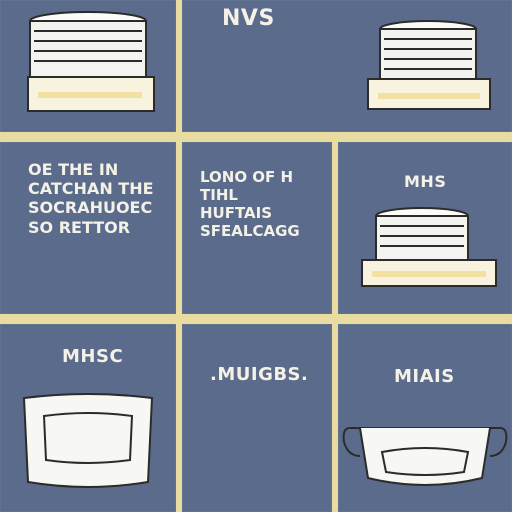 Image resolution: width=512 pixels, height=512 pixels. I want to click on panel-4-line-3: SOCRAHUOEC, so click(90, 208).